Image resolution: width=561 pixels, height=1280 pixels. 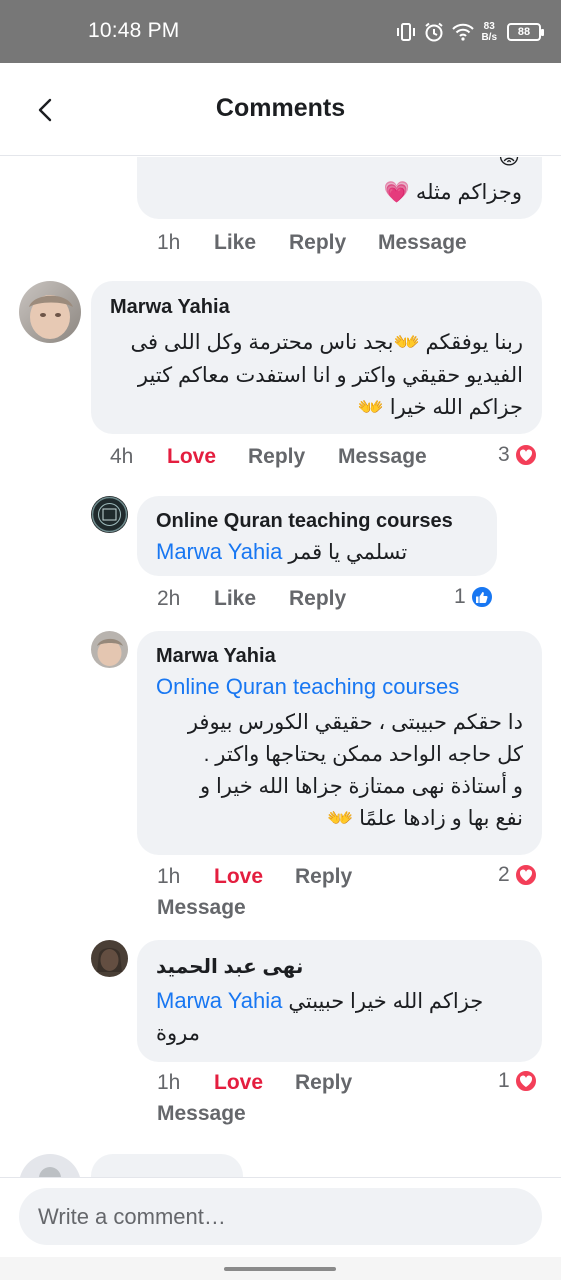 I want to click on comment-composer, so click(x=280, y=1217).